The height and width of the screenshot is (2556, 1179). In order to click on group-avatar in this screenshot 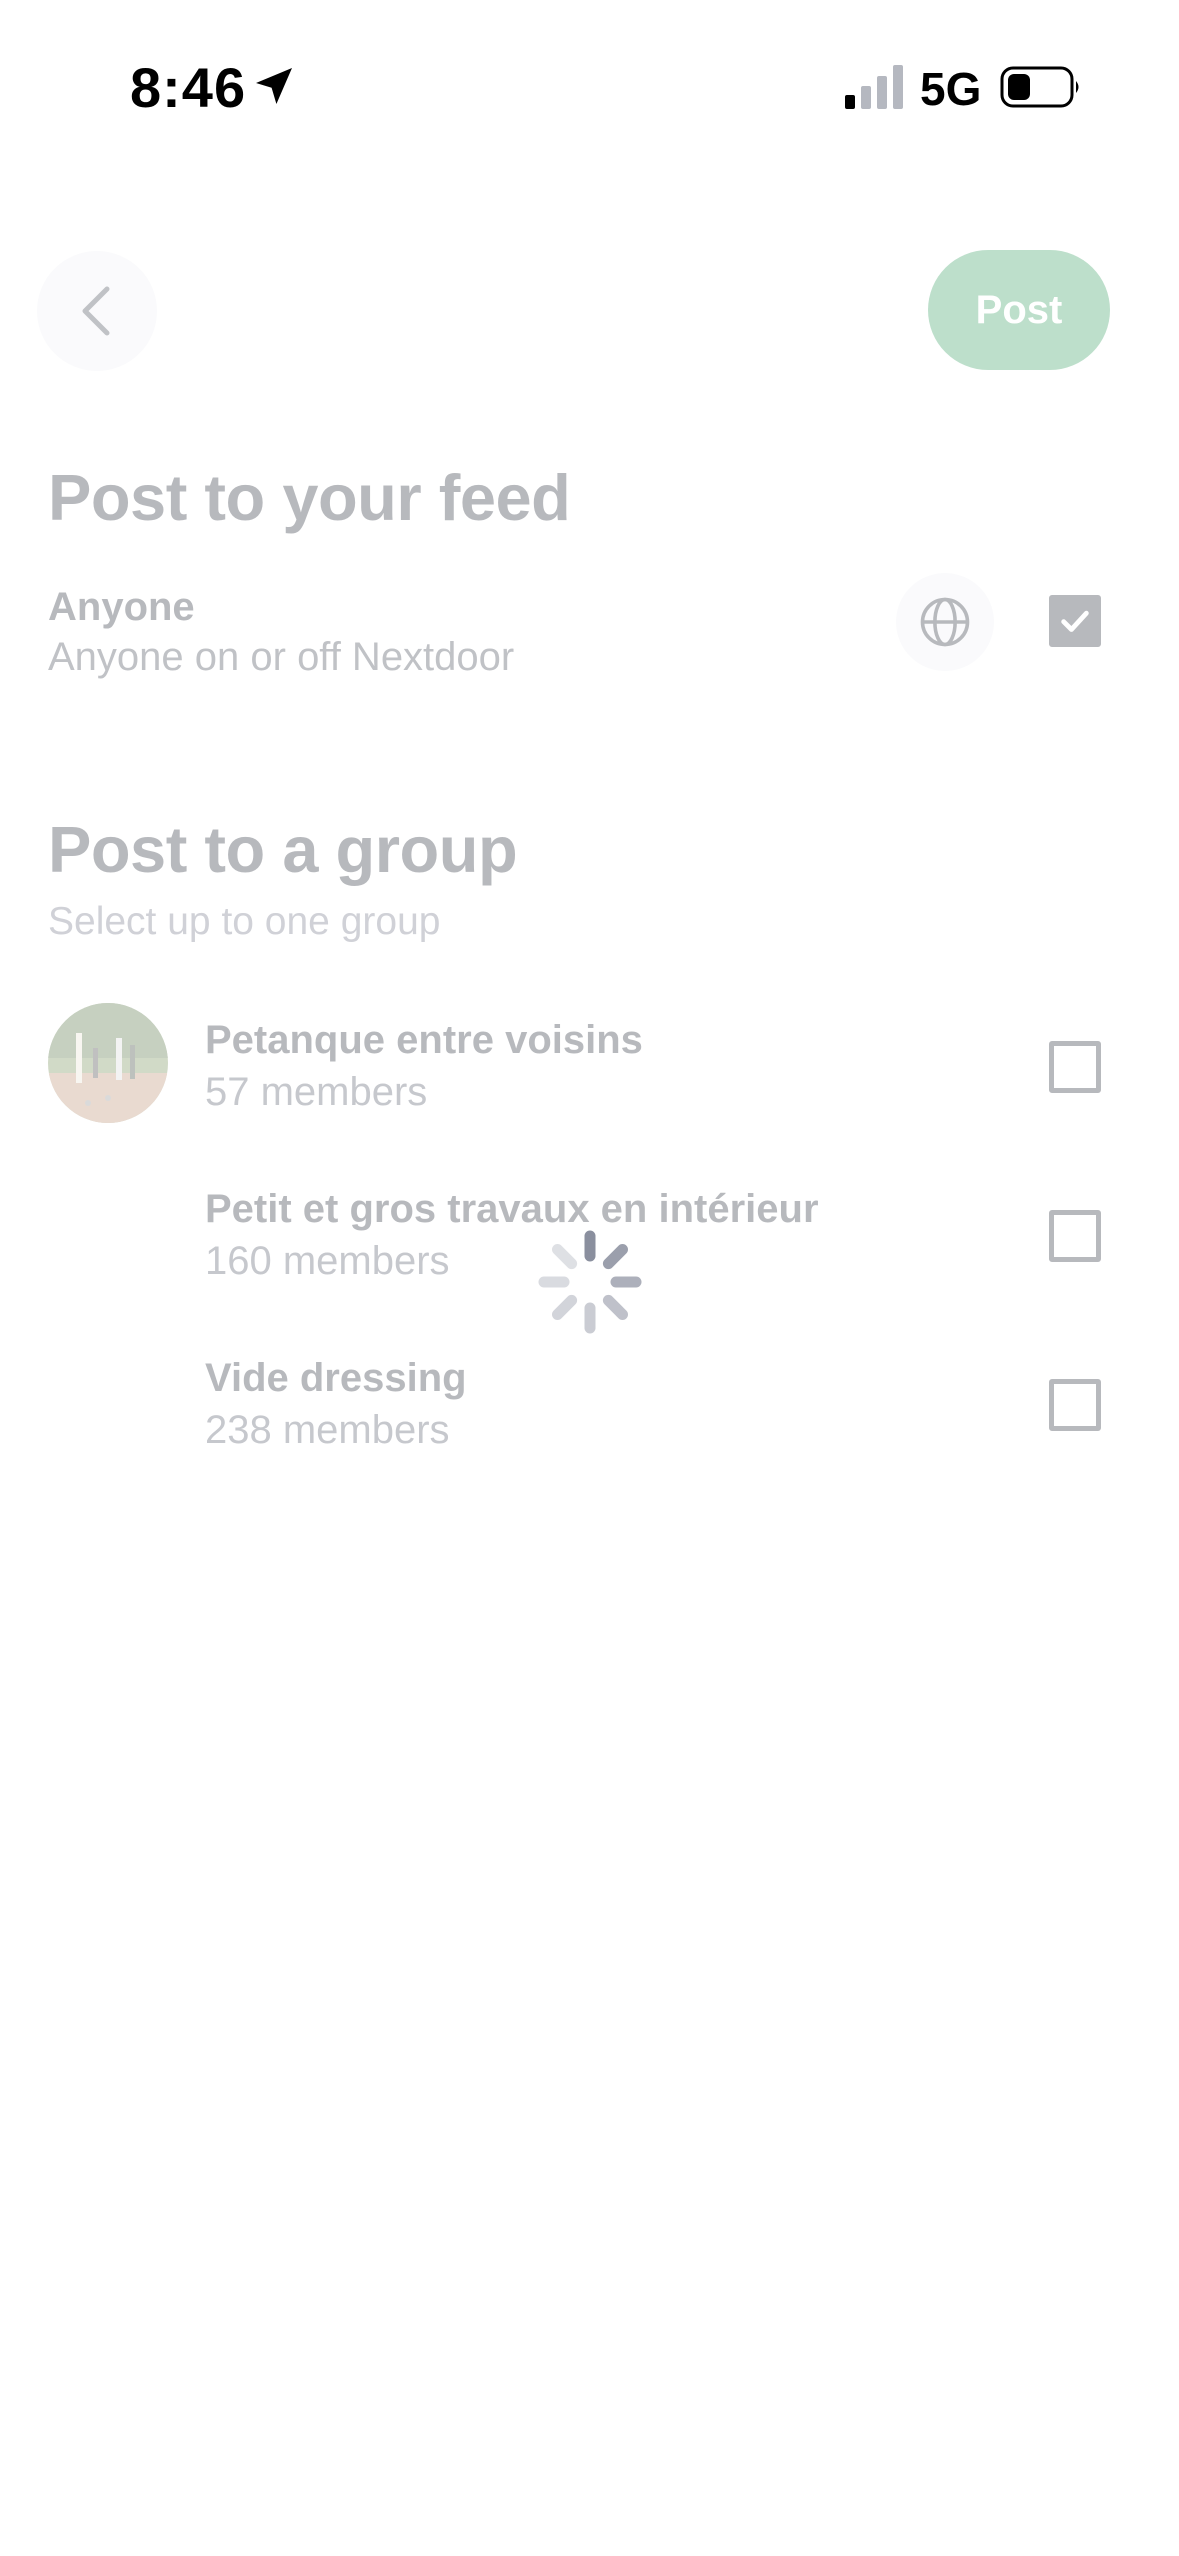, I will do `click(108, 1063)`.